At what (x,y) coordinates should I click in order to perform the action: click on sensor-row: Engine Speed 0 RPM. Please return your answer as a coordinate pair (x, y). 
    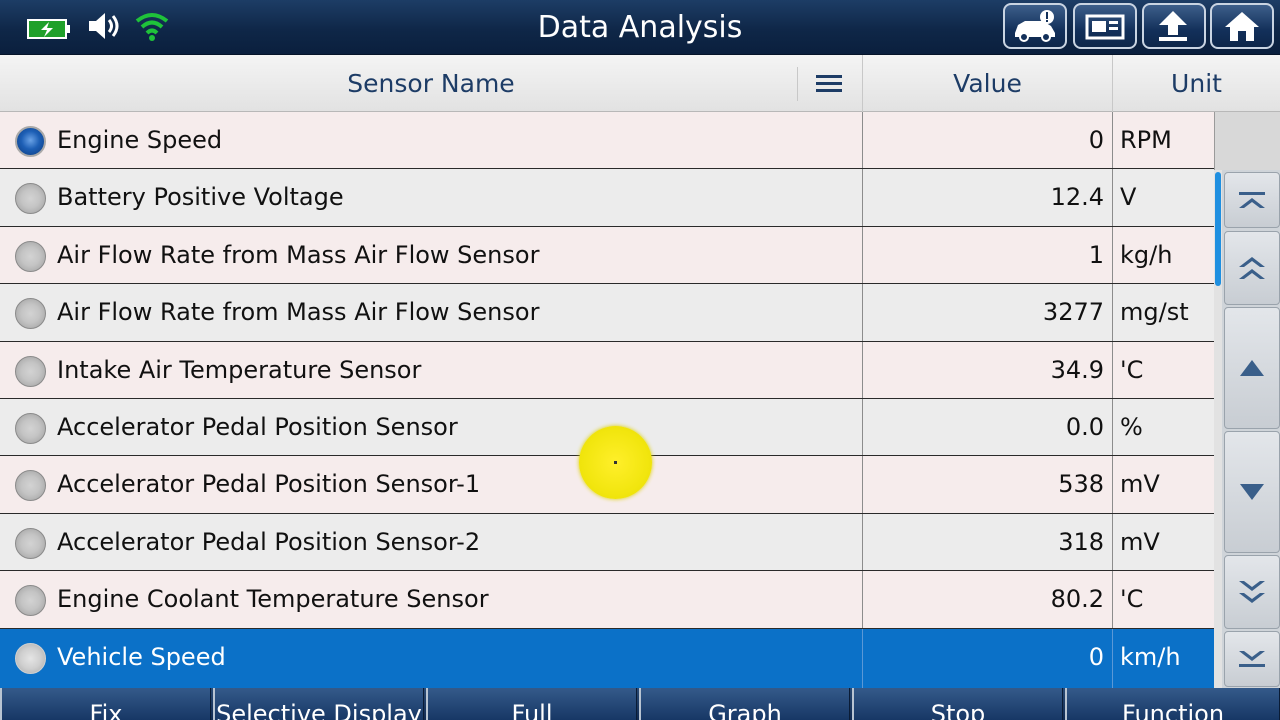
    Looking at the image, I should click on (607, 141).